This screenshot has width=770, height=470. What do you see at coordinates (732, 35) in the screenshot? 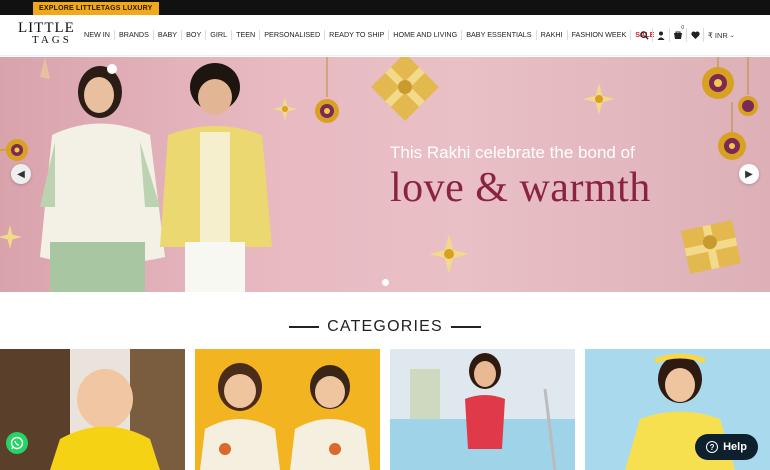
I see `chevron-down-icon: ⌄` at bounding box center [732, 35].